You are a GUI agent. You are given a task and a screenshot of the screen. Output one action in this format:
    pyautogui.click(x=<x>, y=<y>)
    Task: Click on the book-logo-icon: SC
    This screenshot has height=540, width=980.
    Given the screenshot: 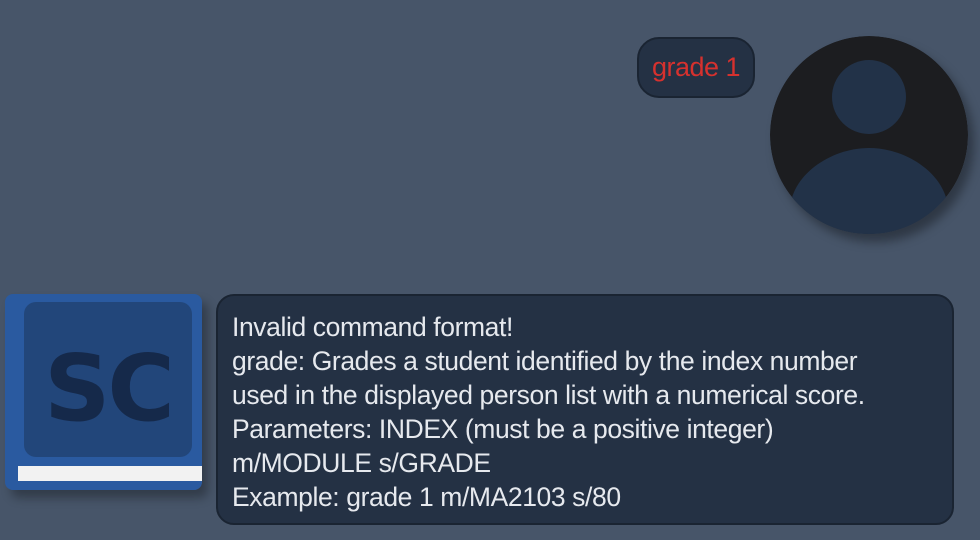 What is the action you would take?
    pyautogui.click(x=103, y=392)
    